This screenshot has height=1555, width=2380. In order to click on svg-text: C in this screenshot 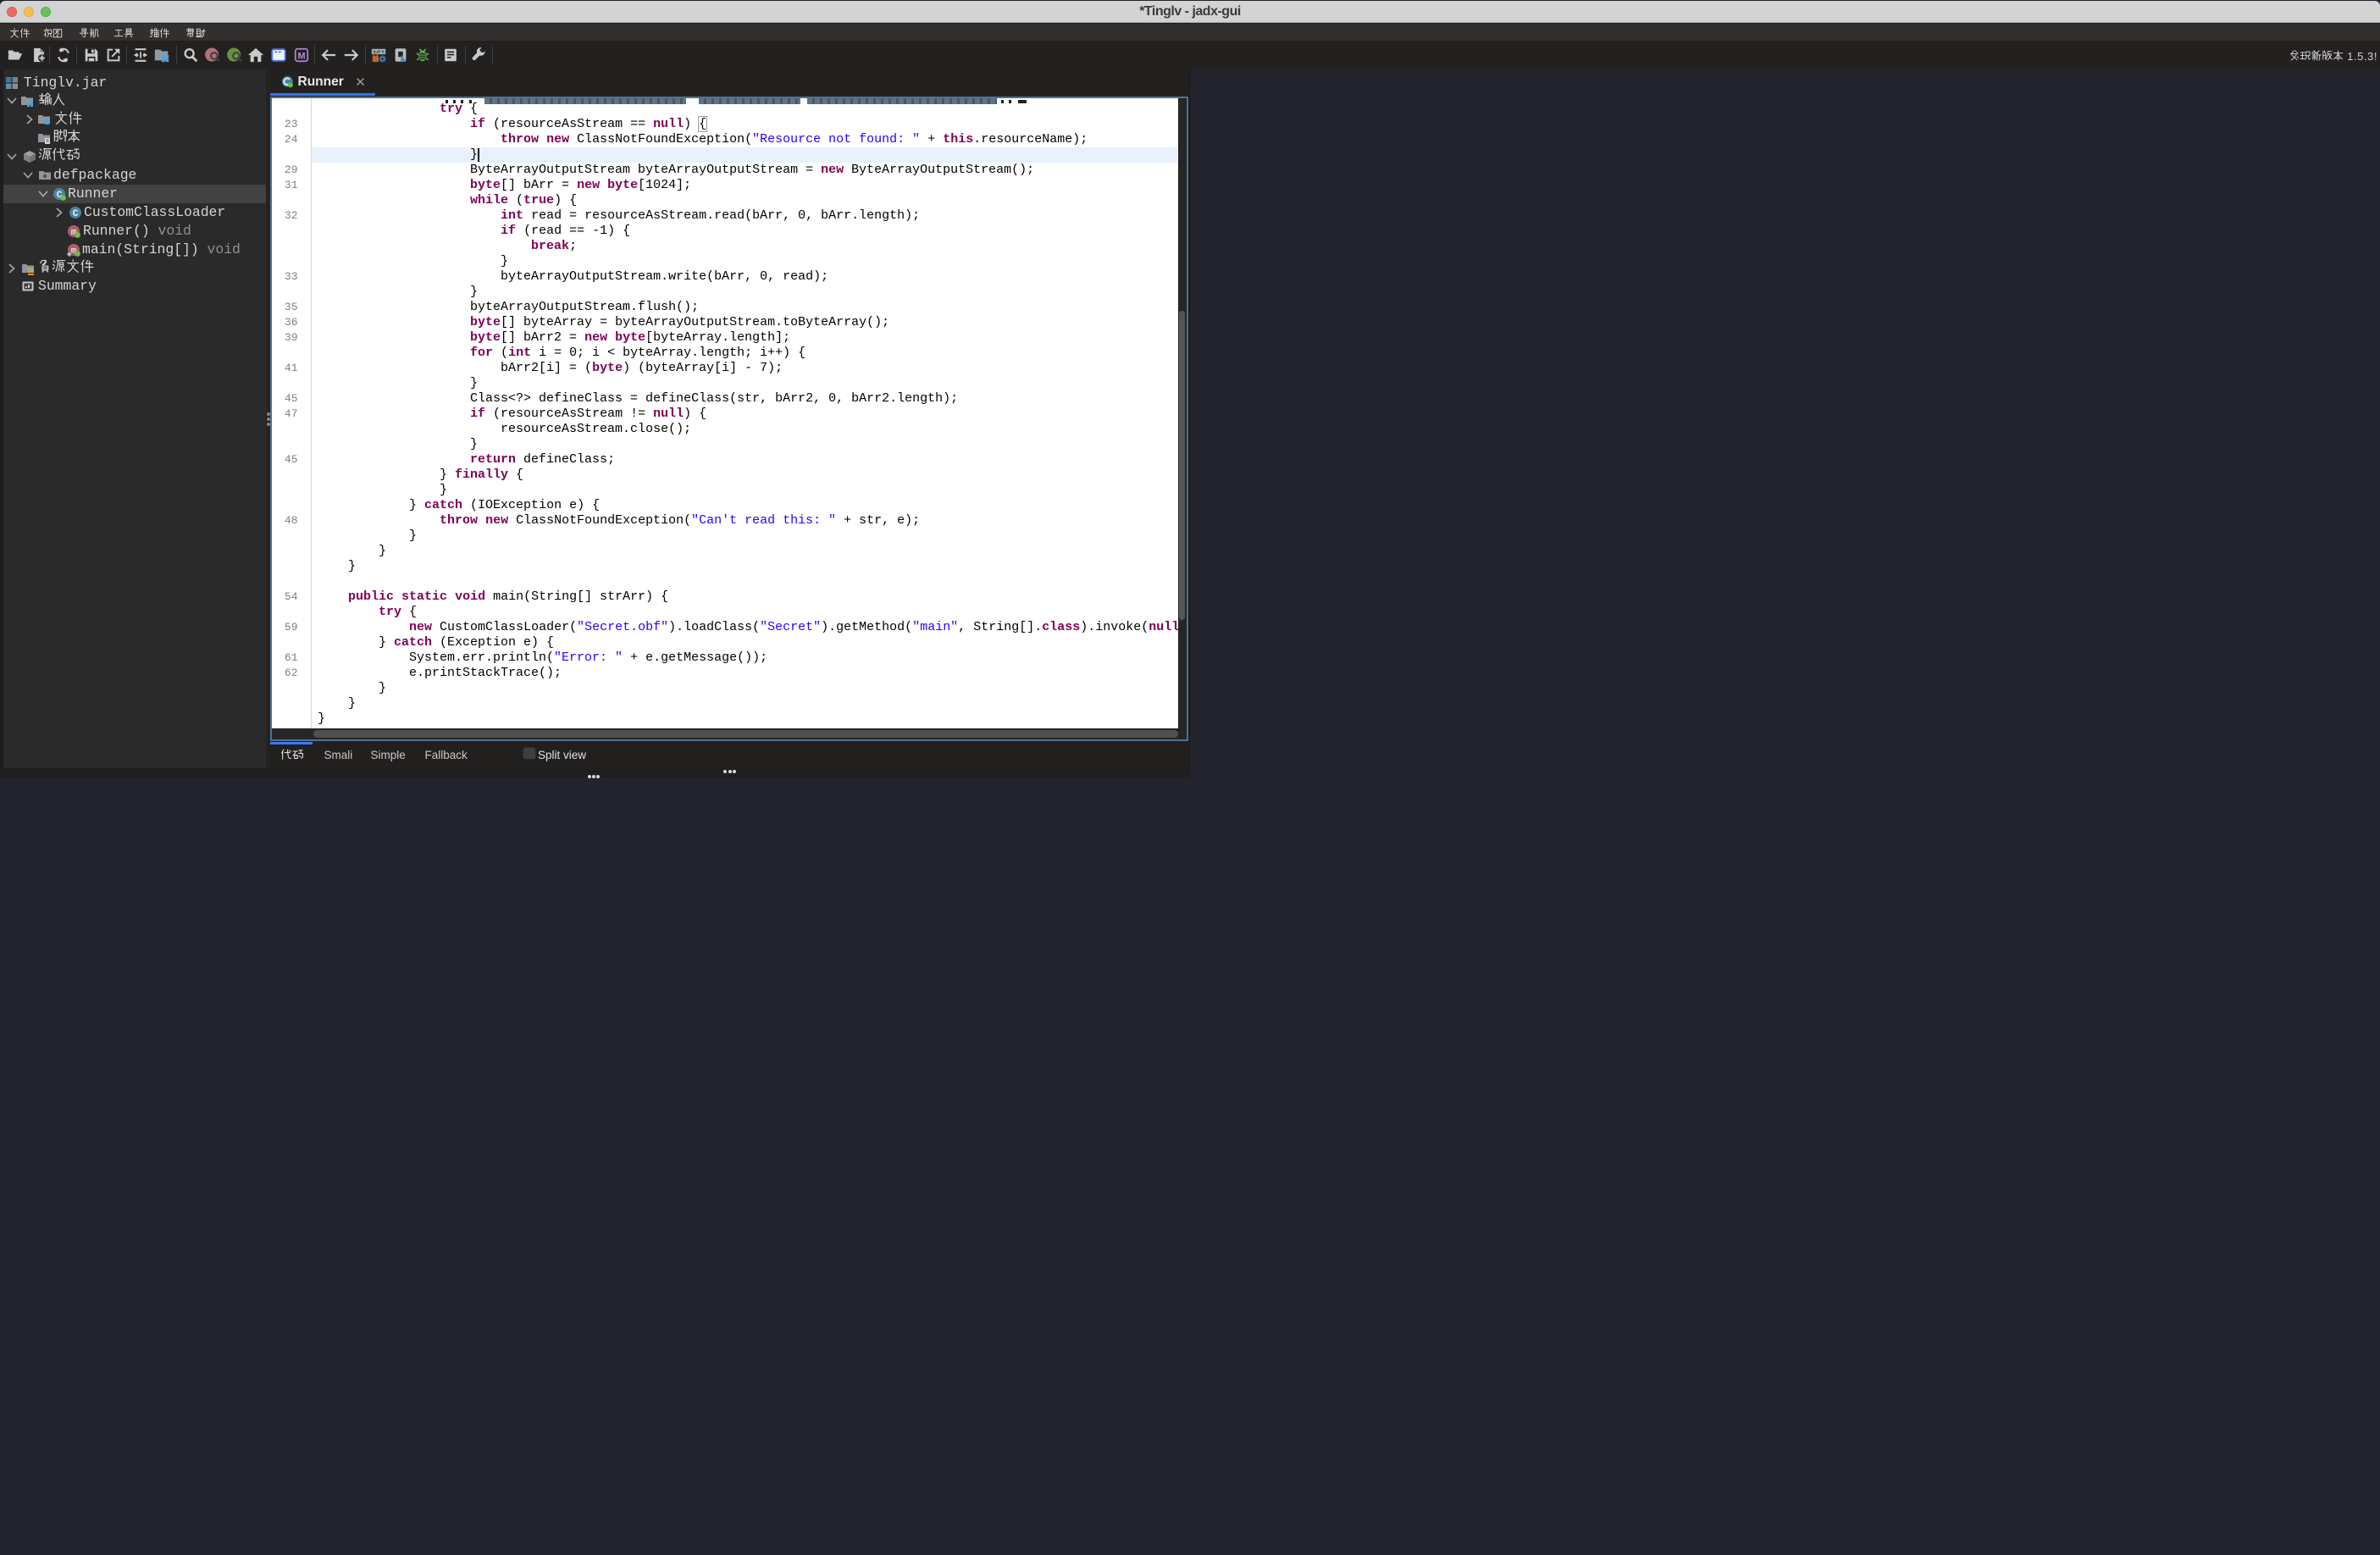, I will do `click(75, 214)`.